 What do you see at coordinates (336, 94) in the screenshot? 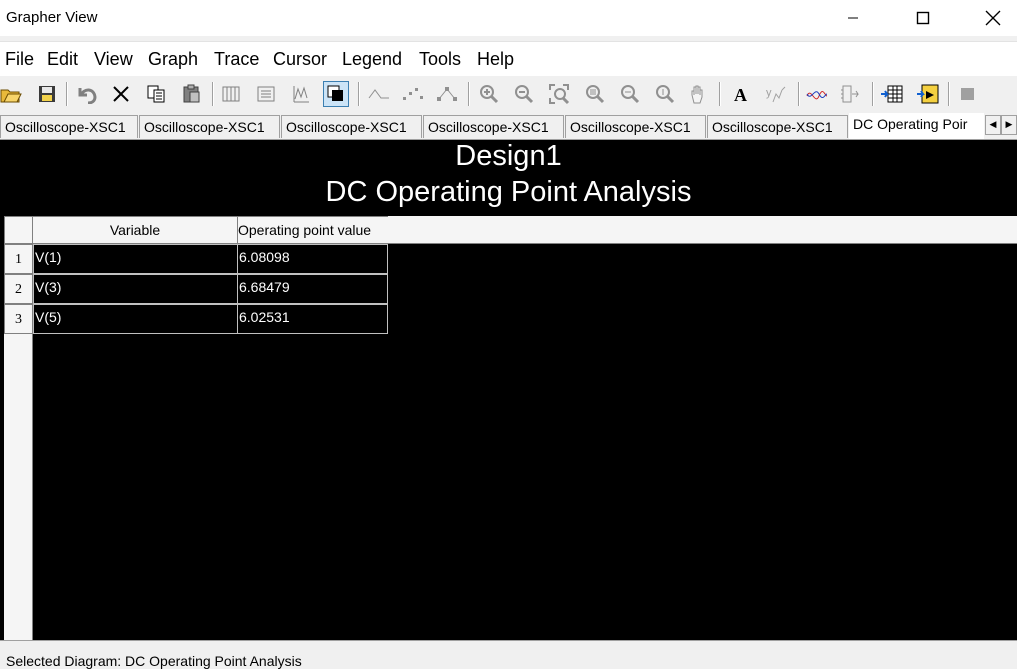
I see `reverse-colors-button` at bounding box center [336, 94].